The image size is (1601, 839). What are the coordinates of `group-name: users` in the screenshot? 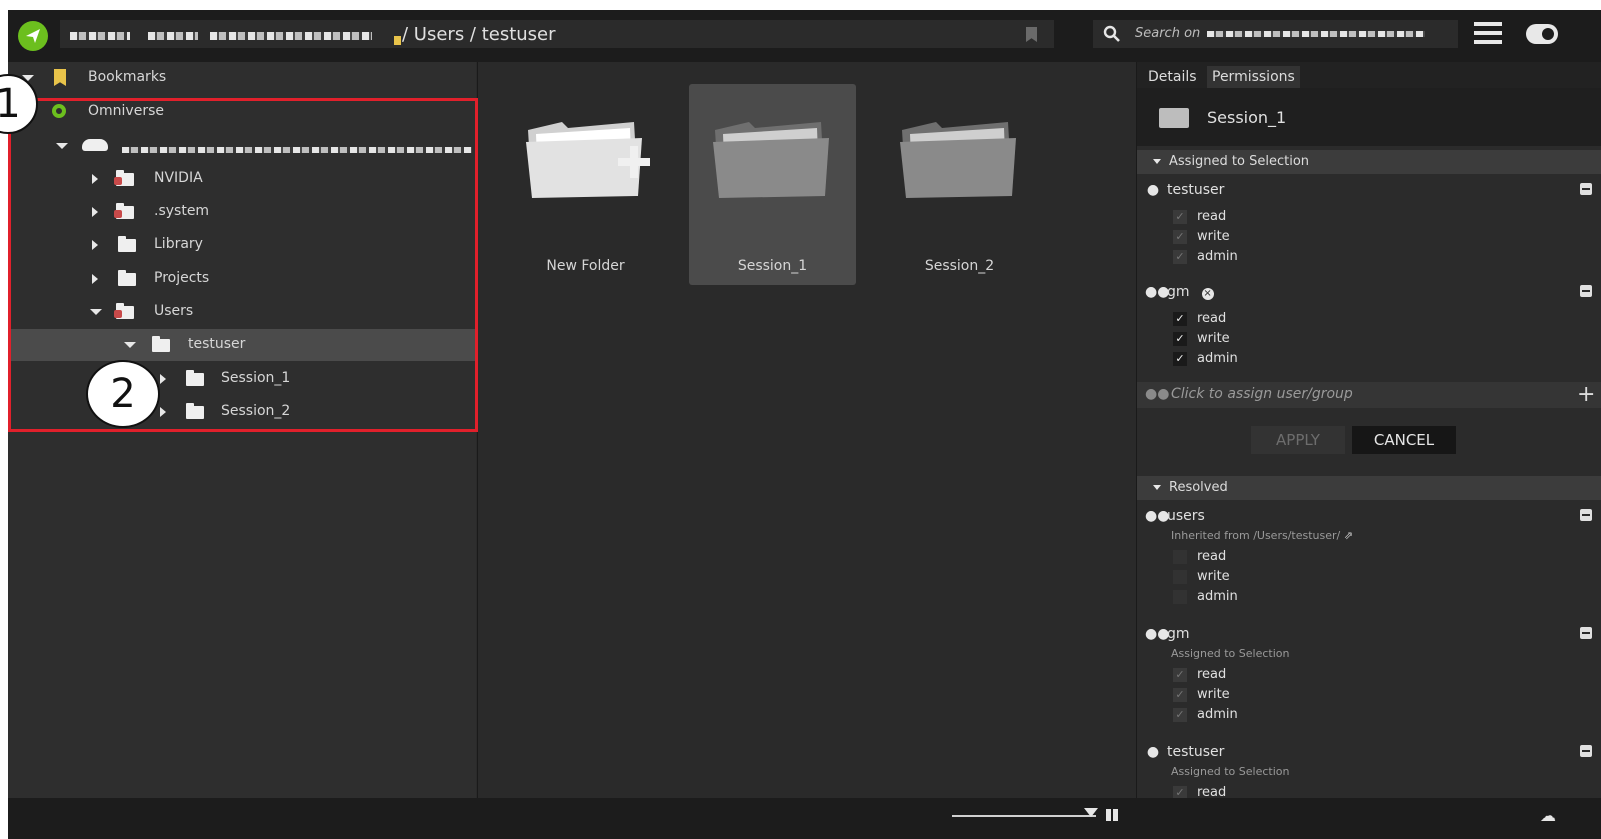 It's located at (1186, 516).